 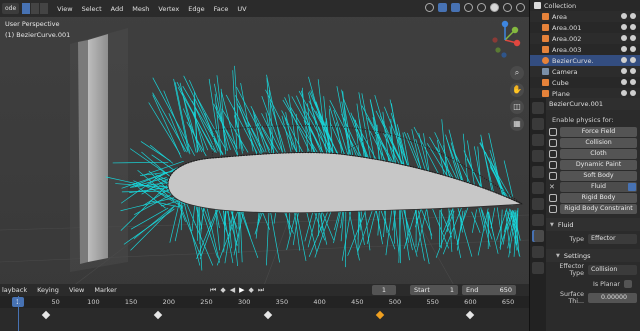 I want to click on rigid-body-constraint-button: Rigid Body Constraint, so click(x=593, y=209).